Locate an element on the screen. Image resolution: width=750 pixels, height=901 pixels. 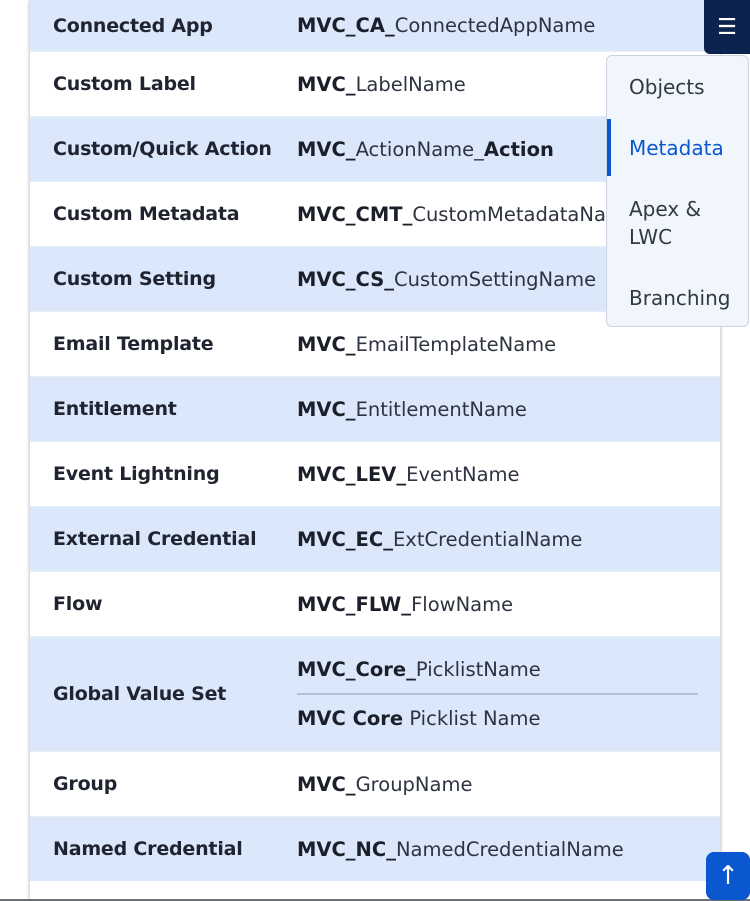
arrow-up-icon: ↑ is located at coordinates (728, 876).